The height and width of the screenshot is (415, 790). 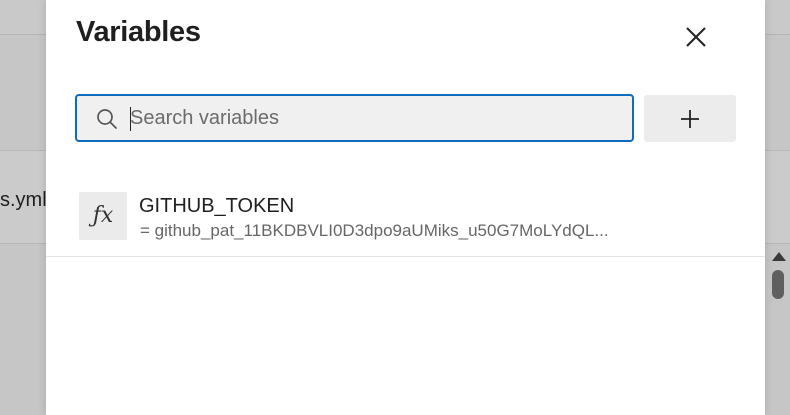 What do you see at coordinates (779, 256) in the screenshot?
I see `scroll-up-arrow-icon` at bounding box center [779, 256].